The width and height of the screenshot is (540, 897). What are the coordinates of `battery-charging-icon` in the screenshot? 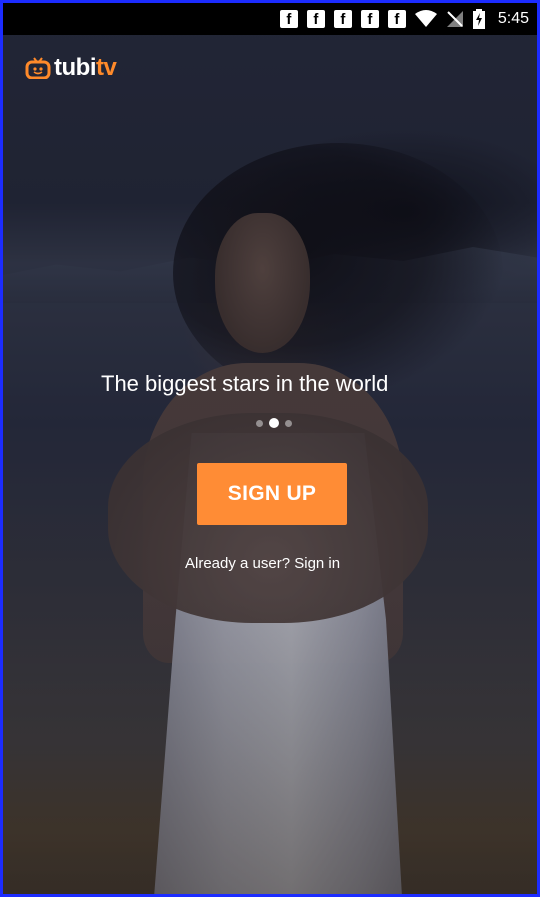 It's located at (478, 19).